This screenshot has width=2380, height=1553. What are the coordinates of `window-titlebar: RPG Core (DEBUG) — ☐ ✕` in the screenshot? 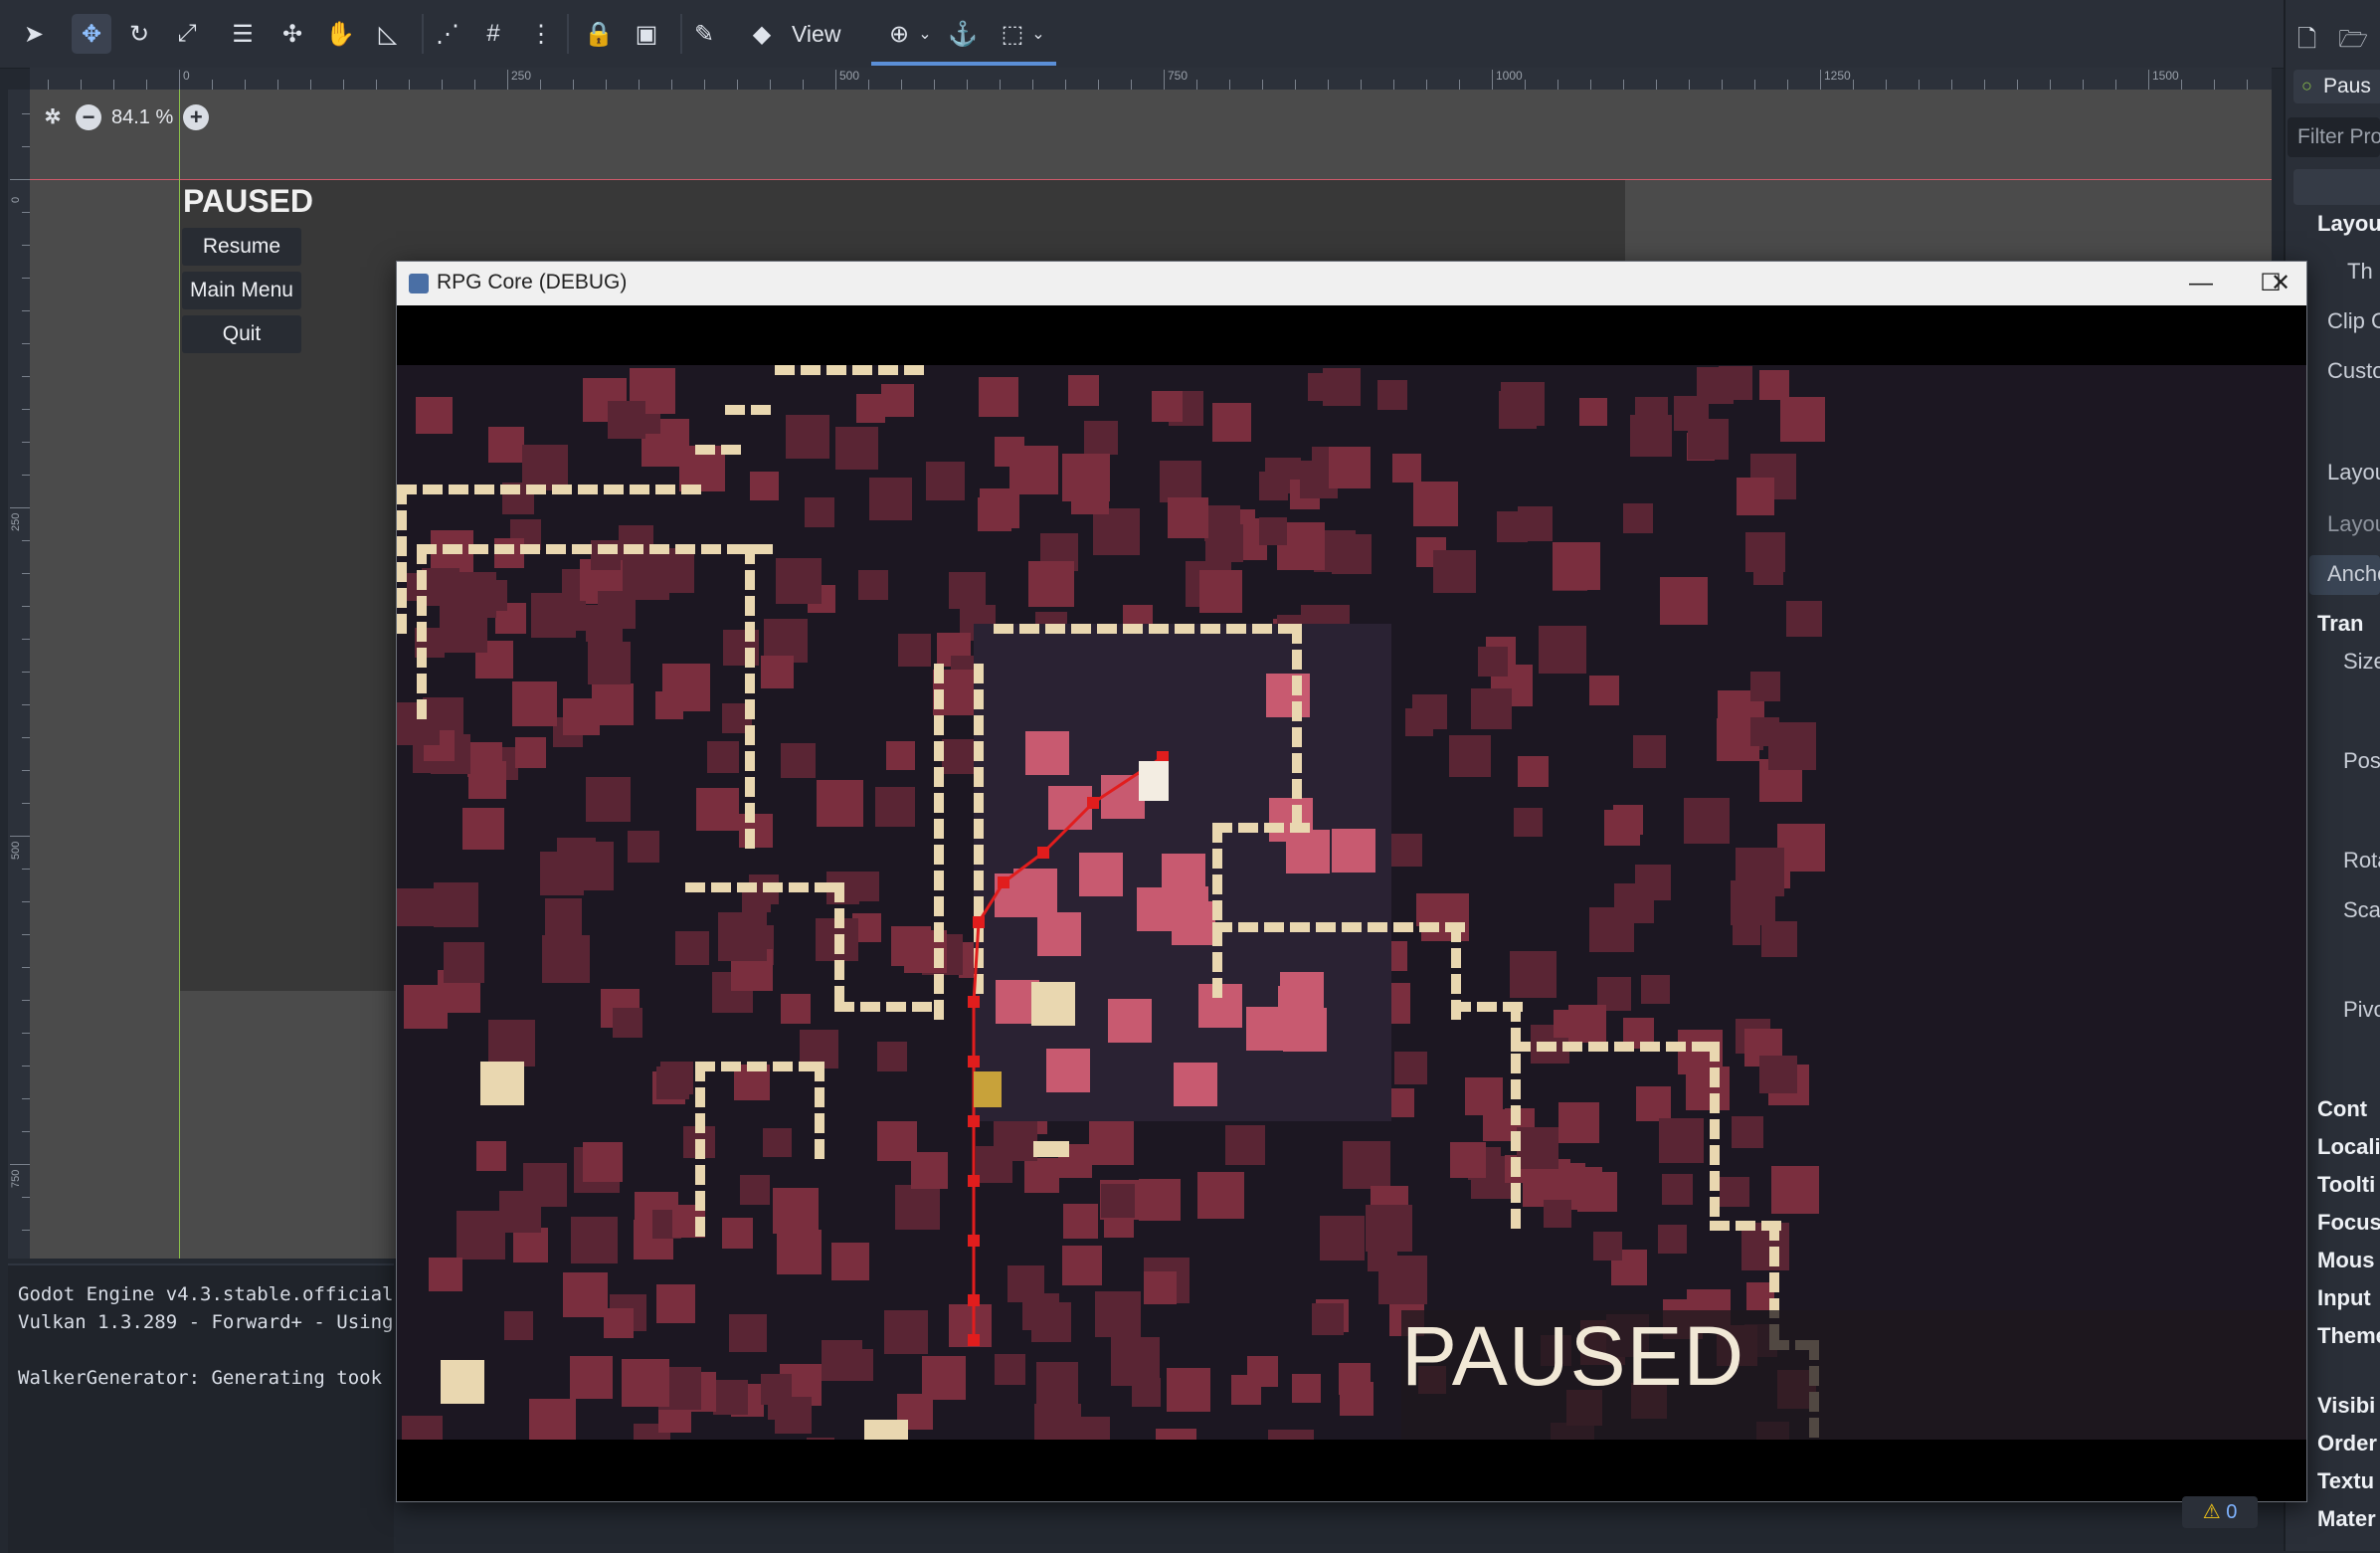 It's located at (1351, 284).